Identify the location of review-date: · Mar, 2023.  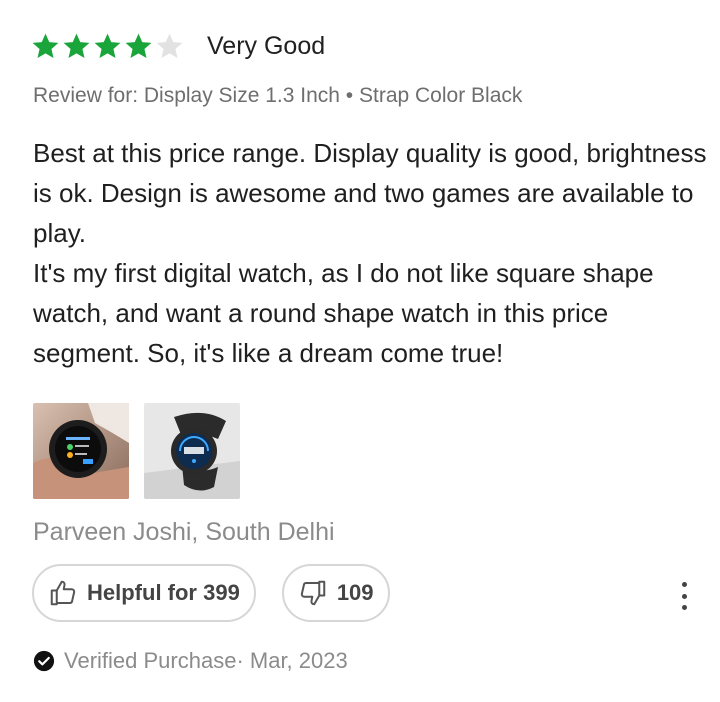
(292, 660).